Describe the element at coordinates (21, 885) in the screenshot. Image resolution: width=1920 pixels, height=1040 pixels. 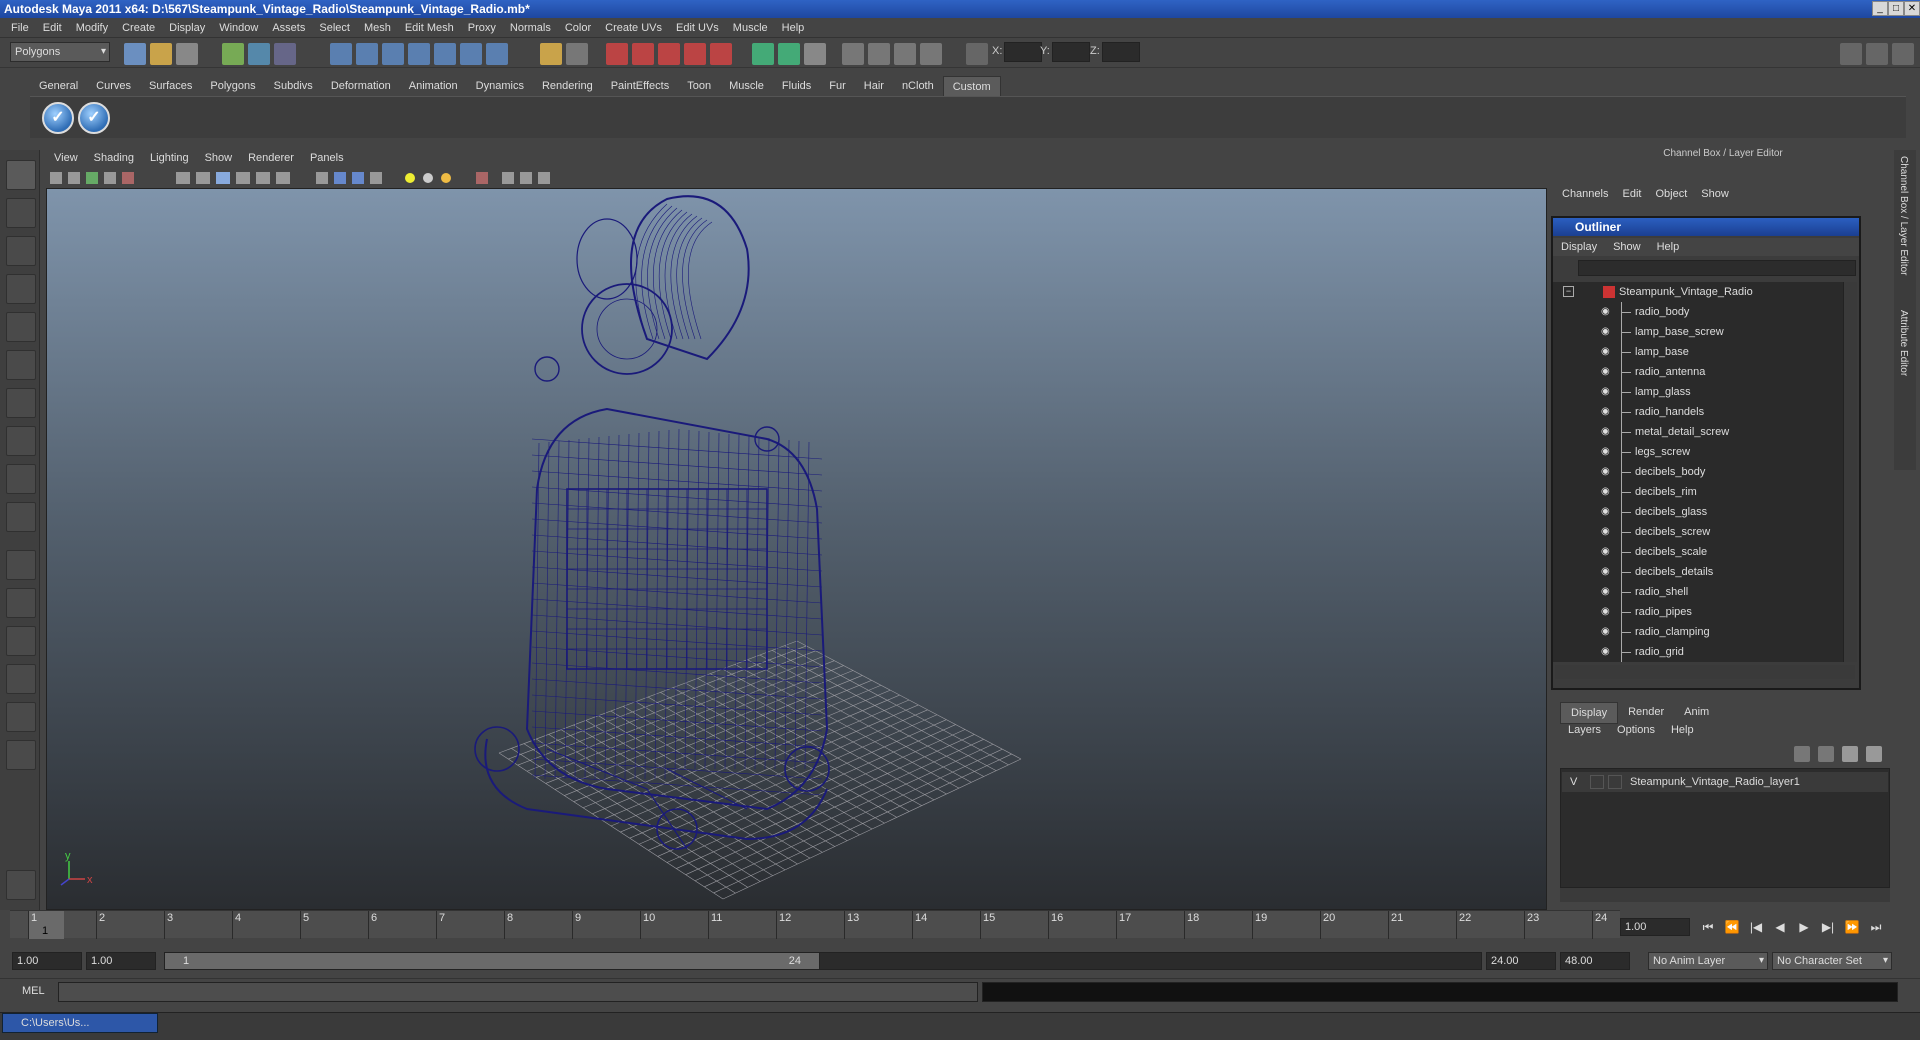
I see `script-editor-icon` at that location.